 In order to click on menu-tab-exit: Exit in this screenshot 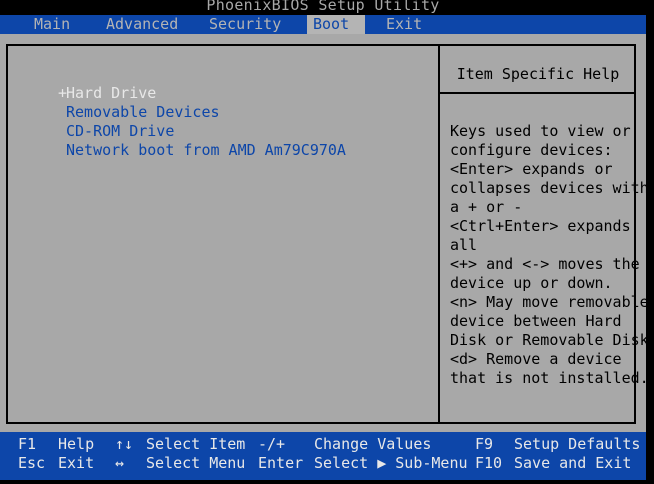, I will do `click(404, 24)`.